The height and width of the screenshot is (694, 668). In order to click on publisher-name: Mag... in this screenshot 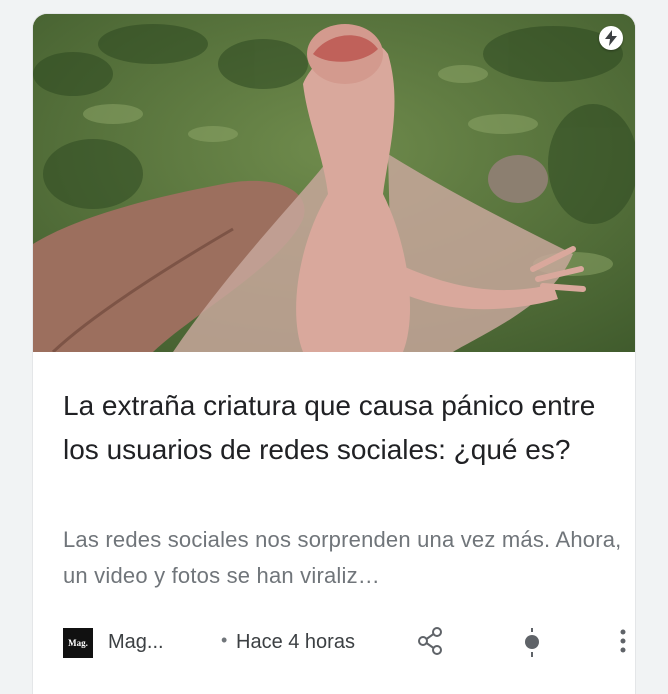, I will do `click(136, 642)`.